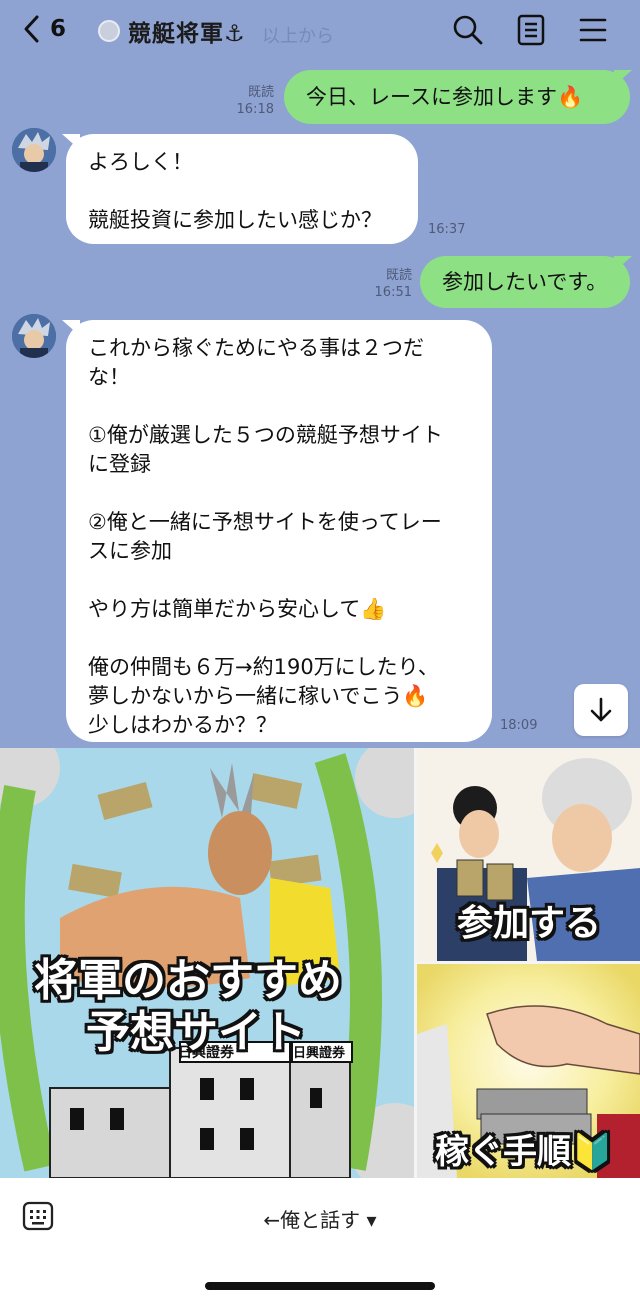 The width and height of the screenshot is (640, 1306). What do you see at coordinates (531, 30) in the screenshot?
I see `notes-icon` at bounding box center [531, 30].